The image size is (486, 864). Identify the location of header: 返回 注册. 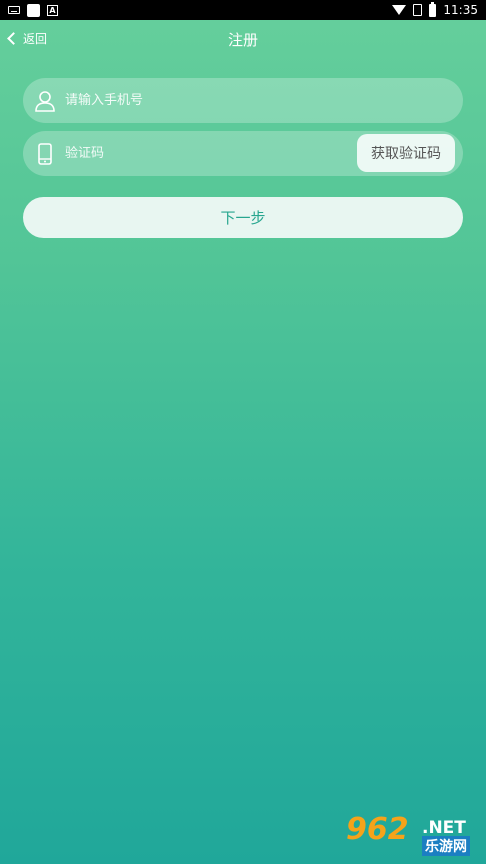
(243, 39).